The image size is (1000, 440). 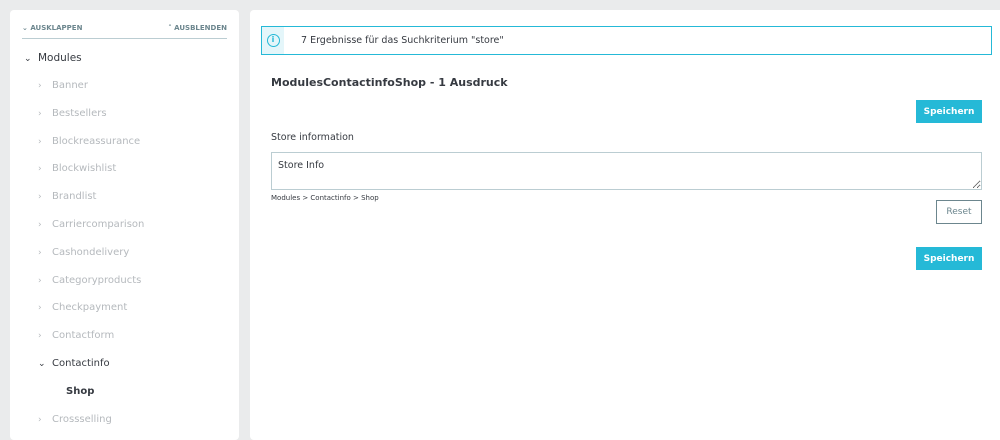 I want to click on tree-item: › Brandlist, so click(x=67, y=196).